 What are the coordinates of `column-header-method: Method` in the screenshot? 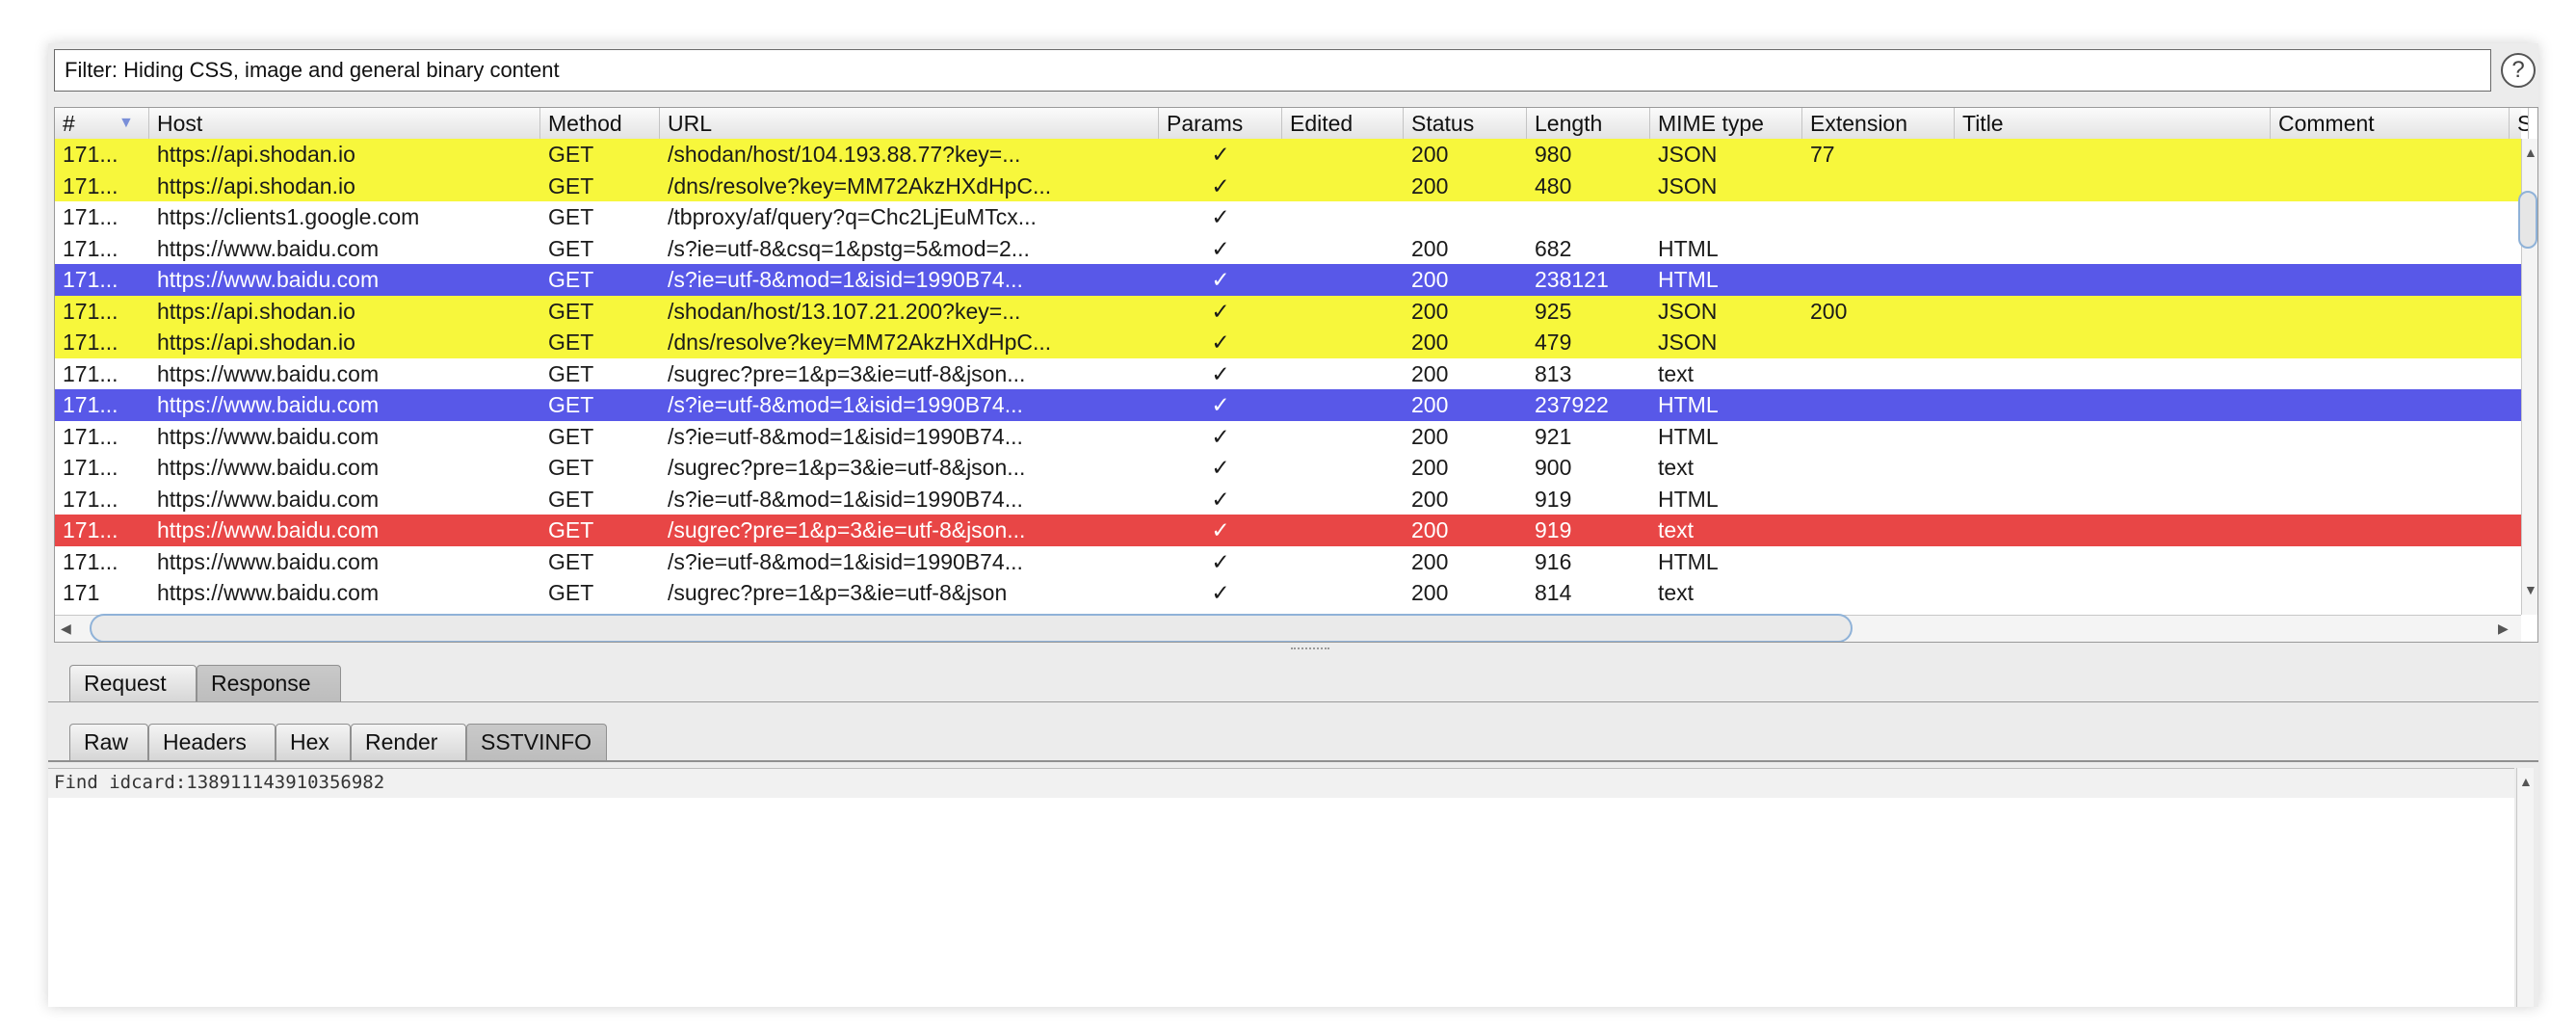 It's located at (600, 123).